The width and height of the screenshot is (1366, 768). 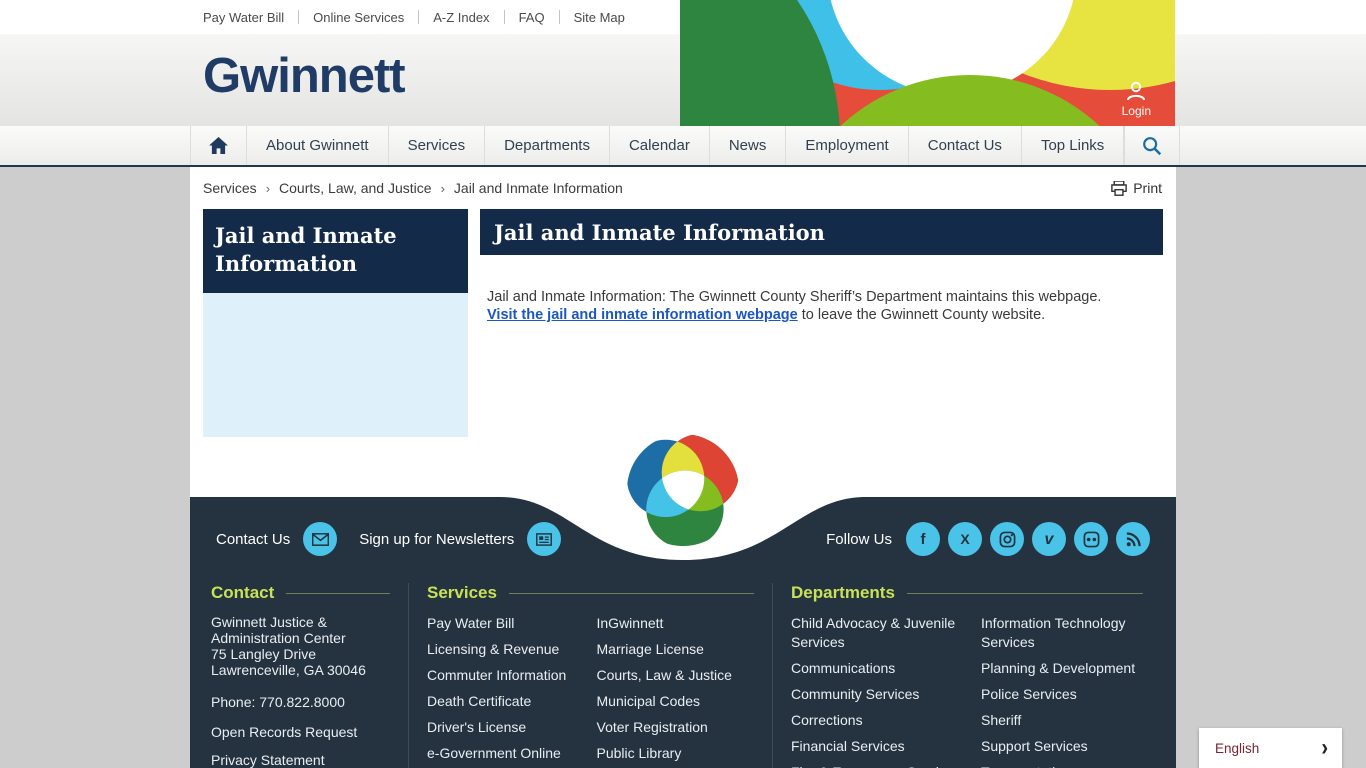 What do you see at coordinates (882, 694) in the screenshot?
I see `footer-link: Community Services` at bounding box center [882, 694].